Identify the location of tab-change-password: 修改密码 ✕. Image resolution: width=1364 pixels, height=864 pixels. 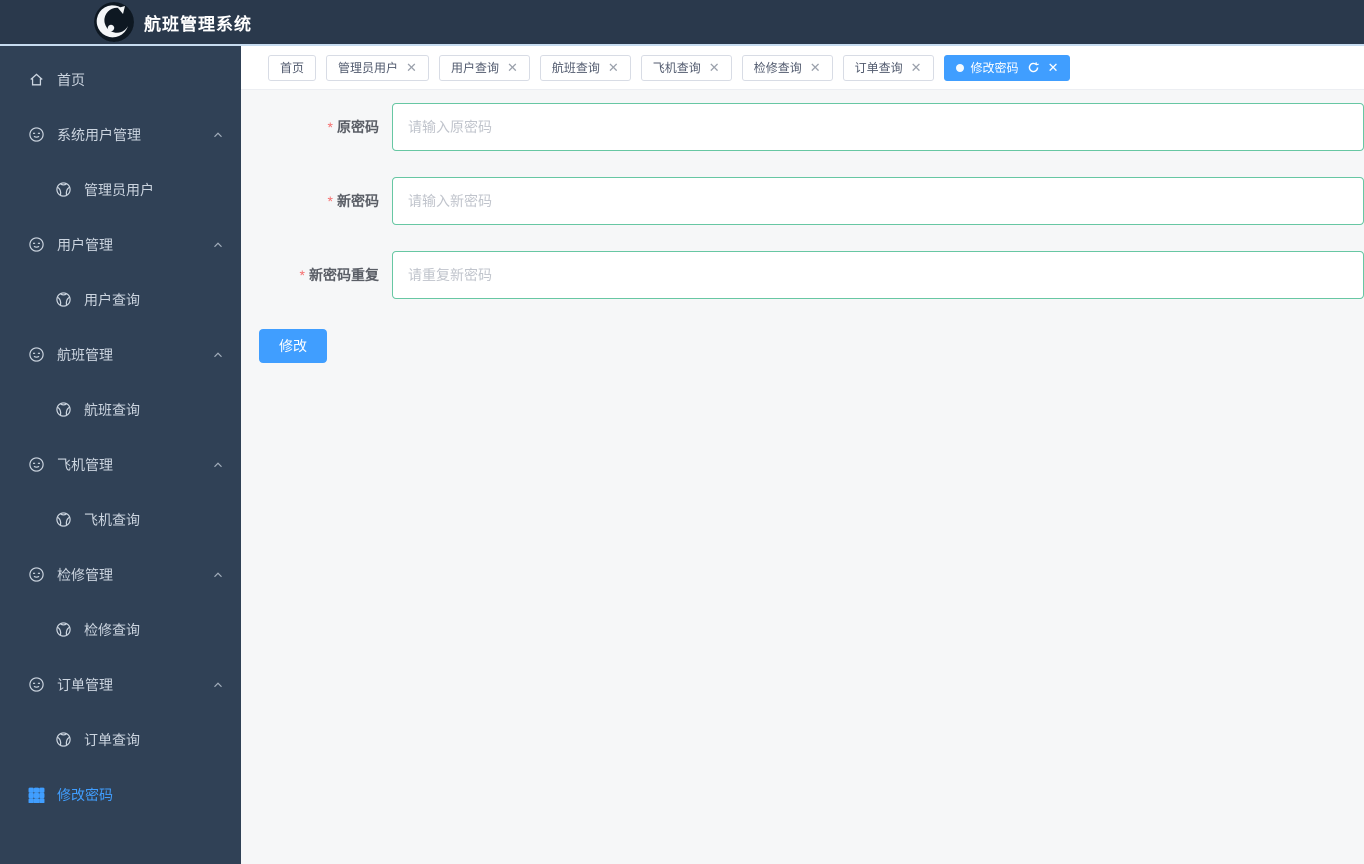
(1007, 67).